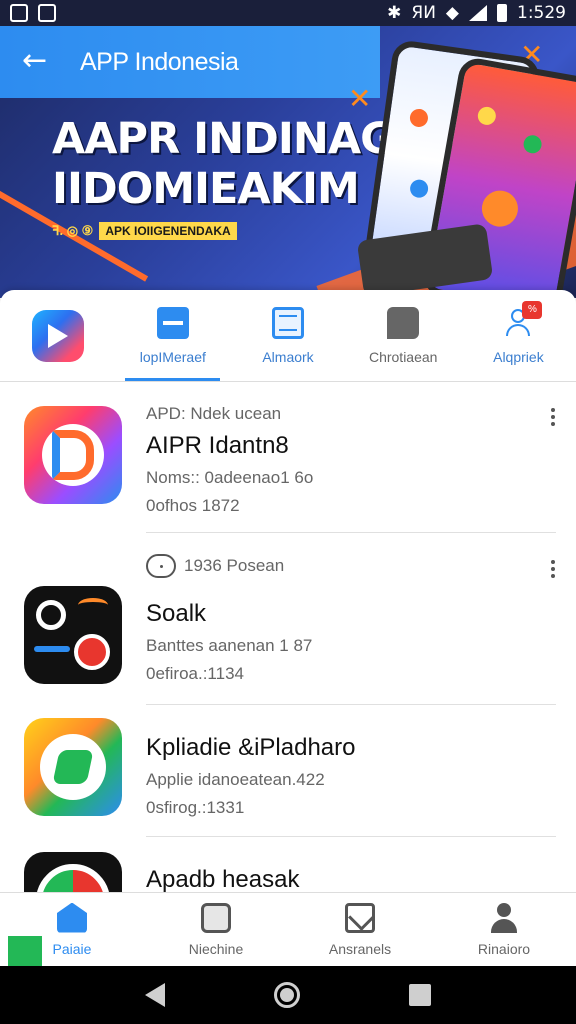 The image size is (576, 1024). Describe the element at coordinates (193, 505) in the screenshot. I see `app-detail: 0ofhos 1872` at that location.